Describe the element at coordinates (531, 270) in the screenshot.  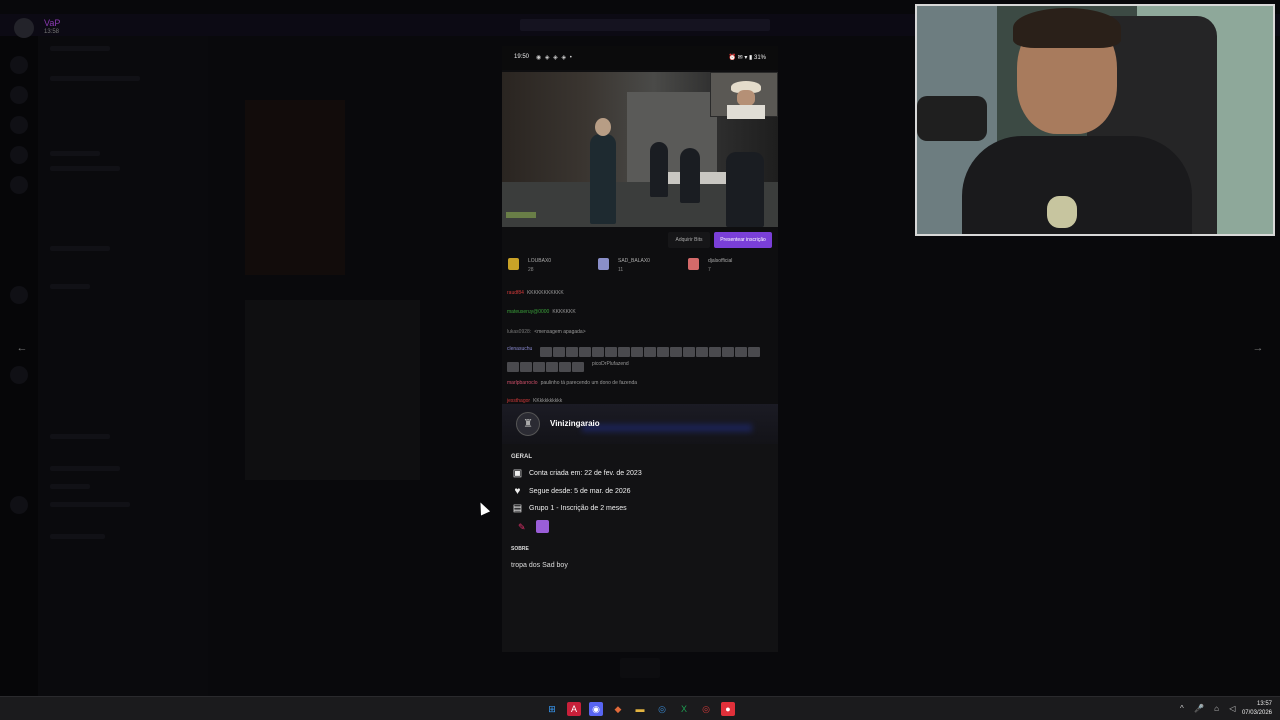
I see `leader-value: 28` at that location.